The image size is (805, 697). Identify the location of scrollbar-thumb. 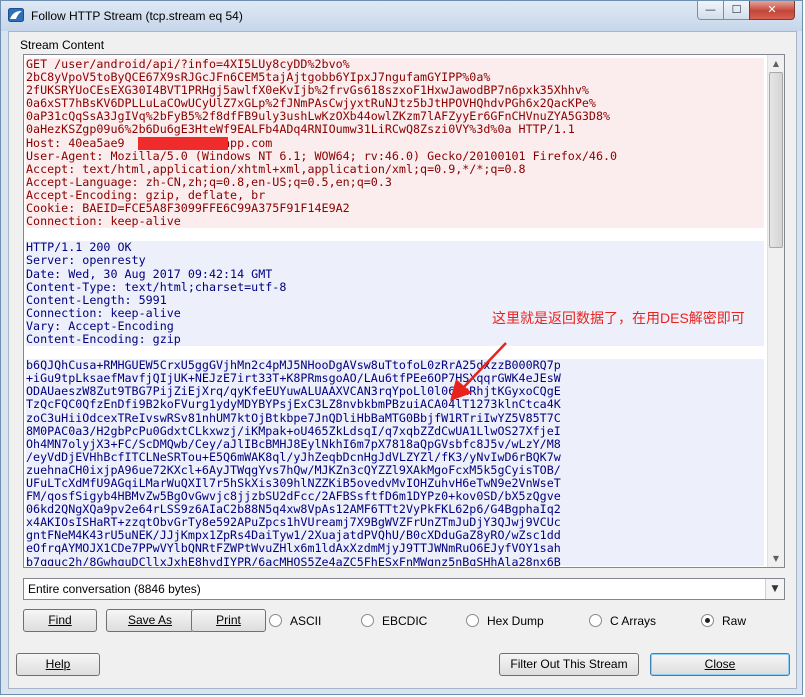
(776, 160).